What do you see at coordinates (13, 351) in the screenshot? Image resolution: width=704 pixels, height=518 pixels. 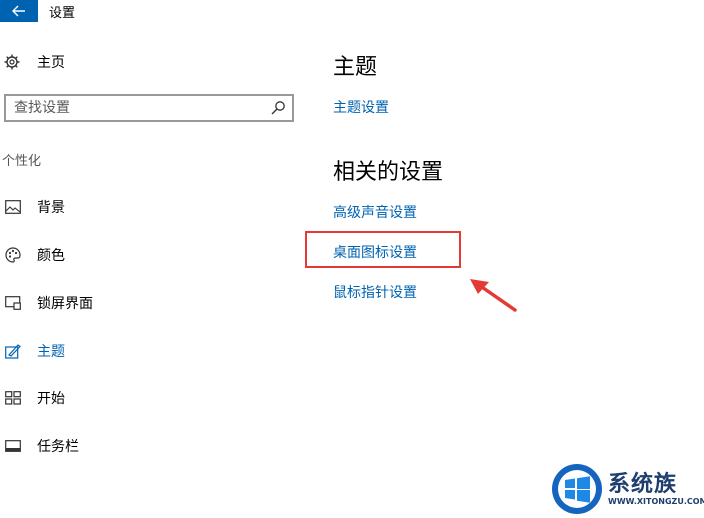 I see `theme-brush-icon` at bounding box center [13, 351].